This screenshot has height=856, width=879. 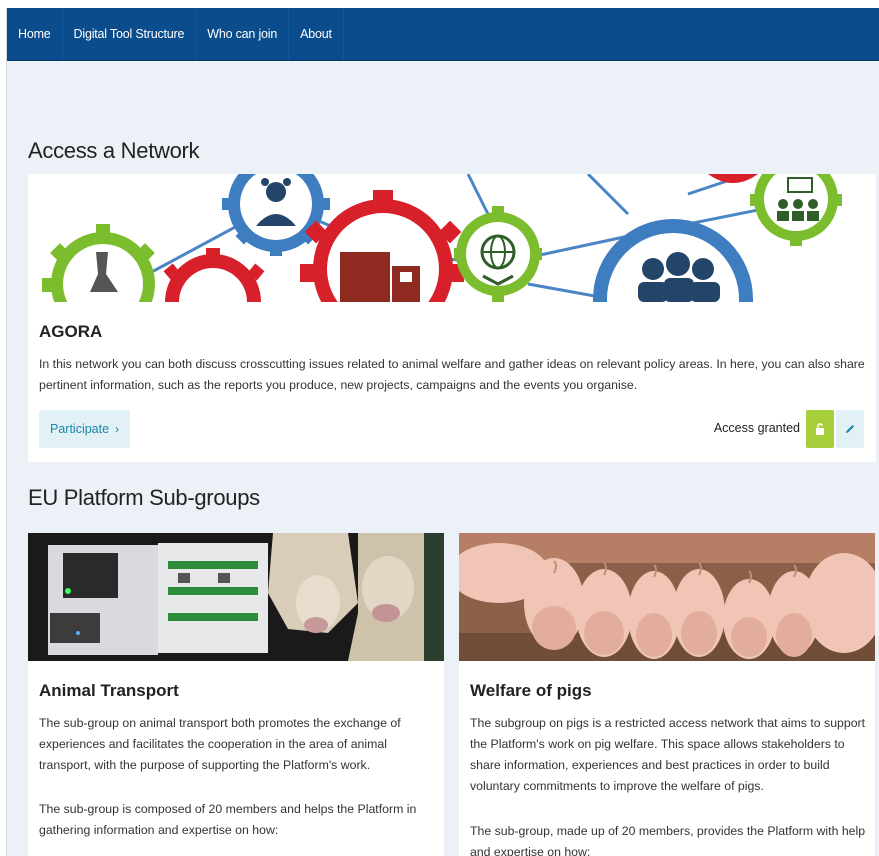 What do you see at coordinates (71, 331) in the screenshot?
I see `agora-title: AGORA` at bounding box center [71, 331].